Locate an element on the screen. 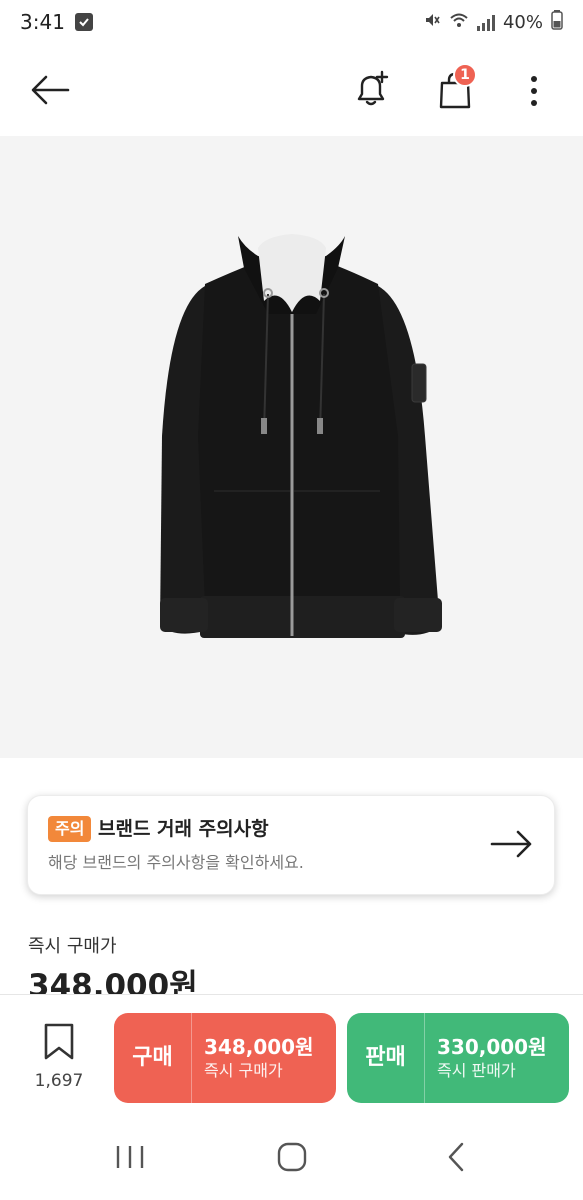 This screenshot has height=1200, width=583. system-nav-bar is located at coordinates (291, 1157).